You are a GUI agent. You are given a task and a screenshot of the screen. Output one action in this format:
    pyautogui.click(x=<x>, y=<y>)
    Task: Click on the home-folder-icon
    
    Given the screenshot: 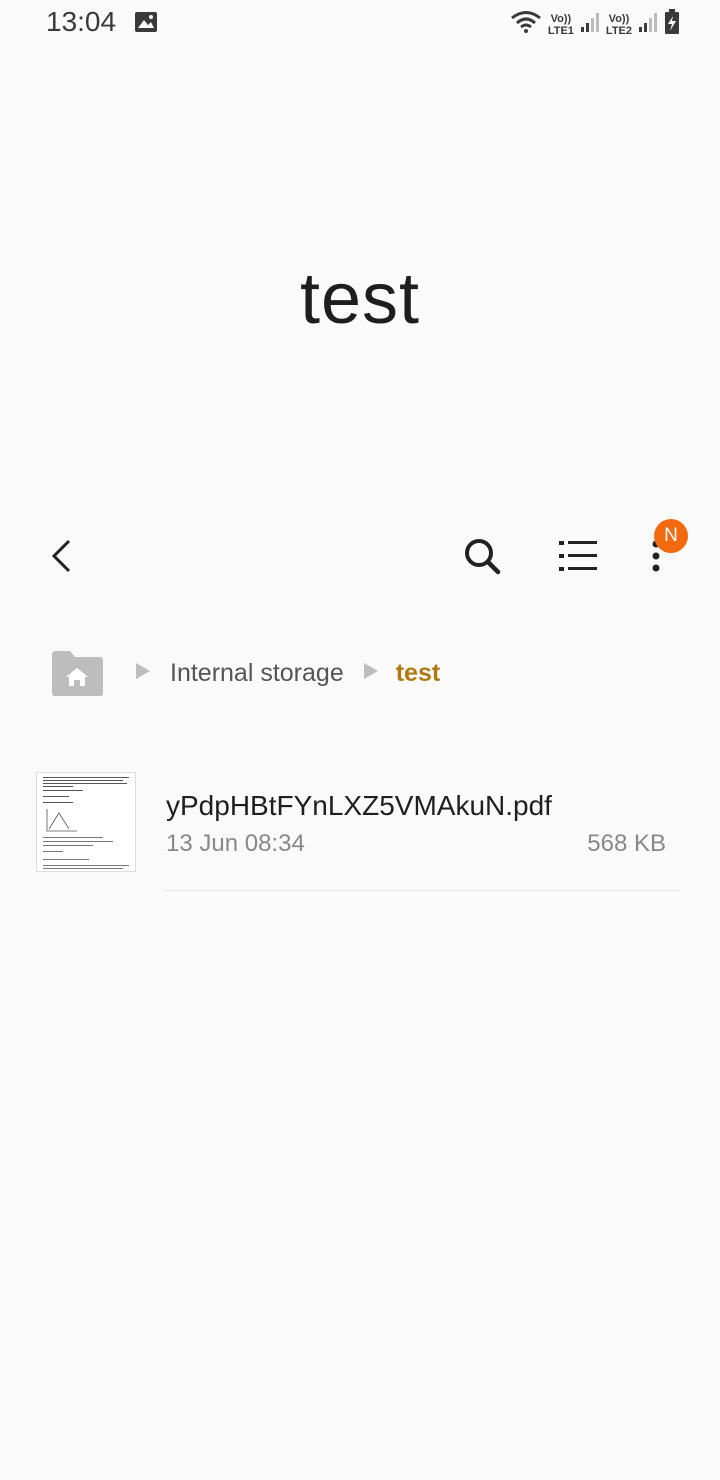 What is the action you would take?
    pyautogui.click(x=77, y=673)
    